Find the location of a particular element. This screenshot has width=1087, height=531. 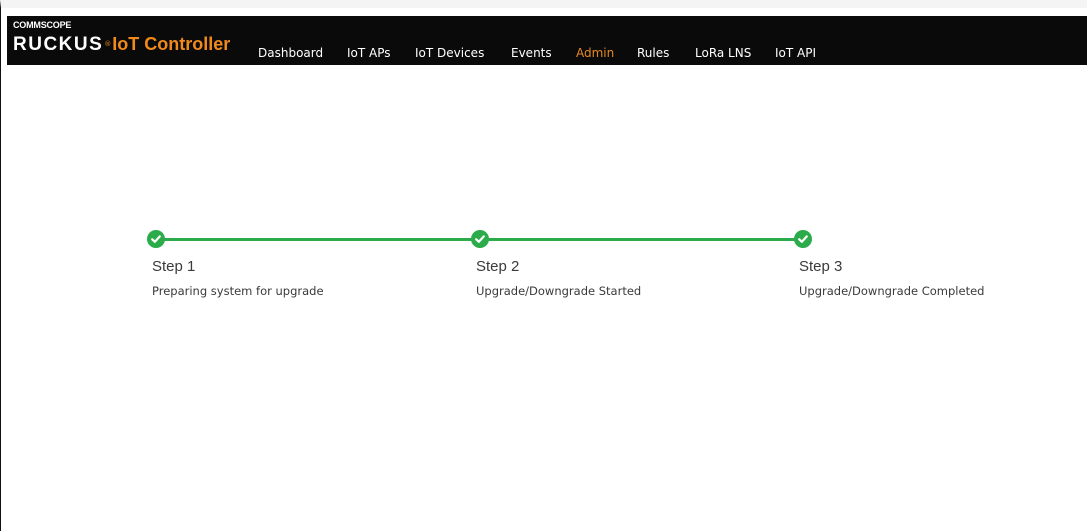

nav-iot-api: IoT API is located at coordinates (795, 53).